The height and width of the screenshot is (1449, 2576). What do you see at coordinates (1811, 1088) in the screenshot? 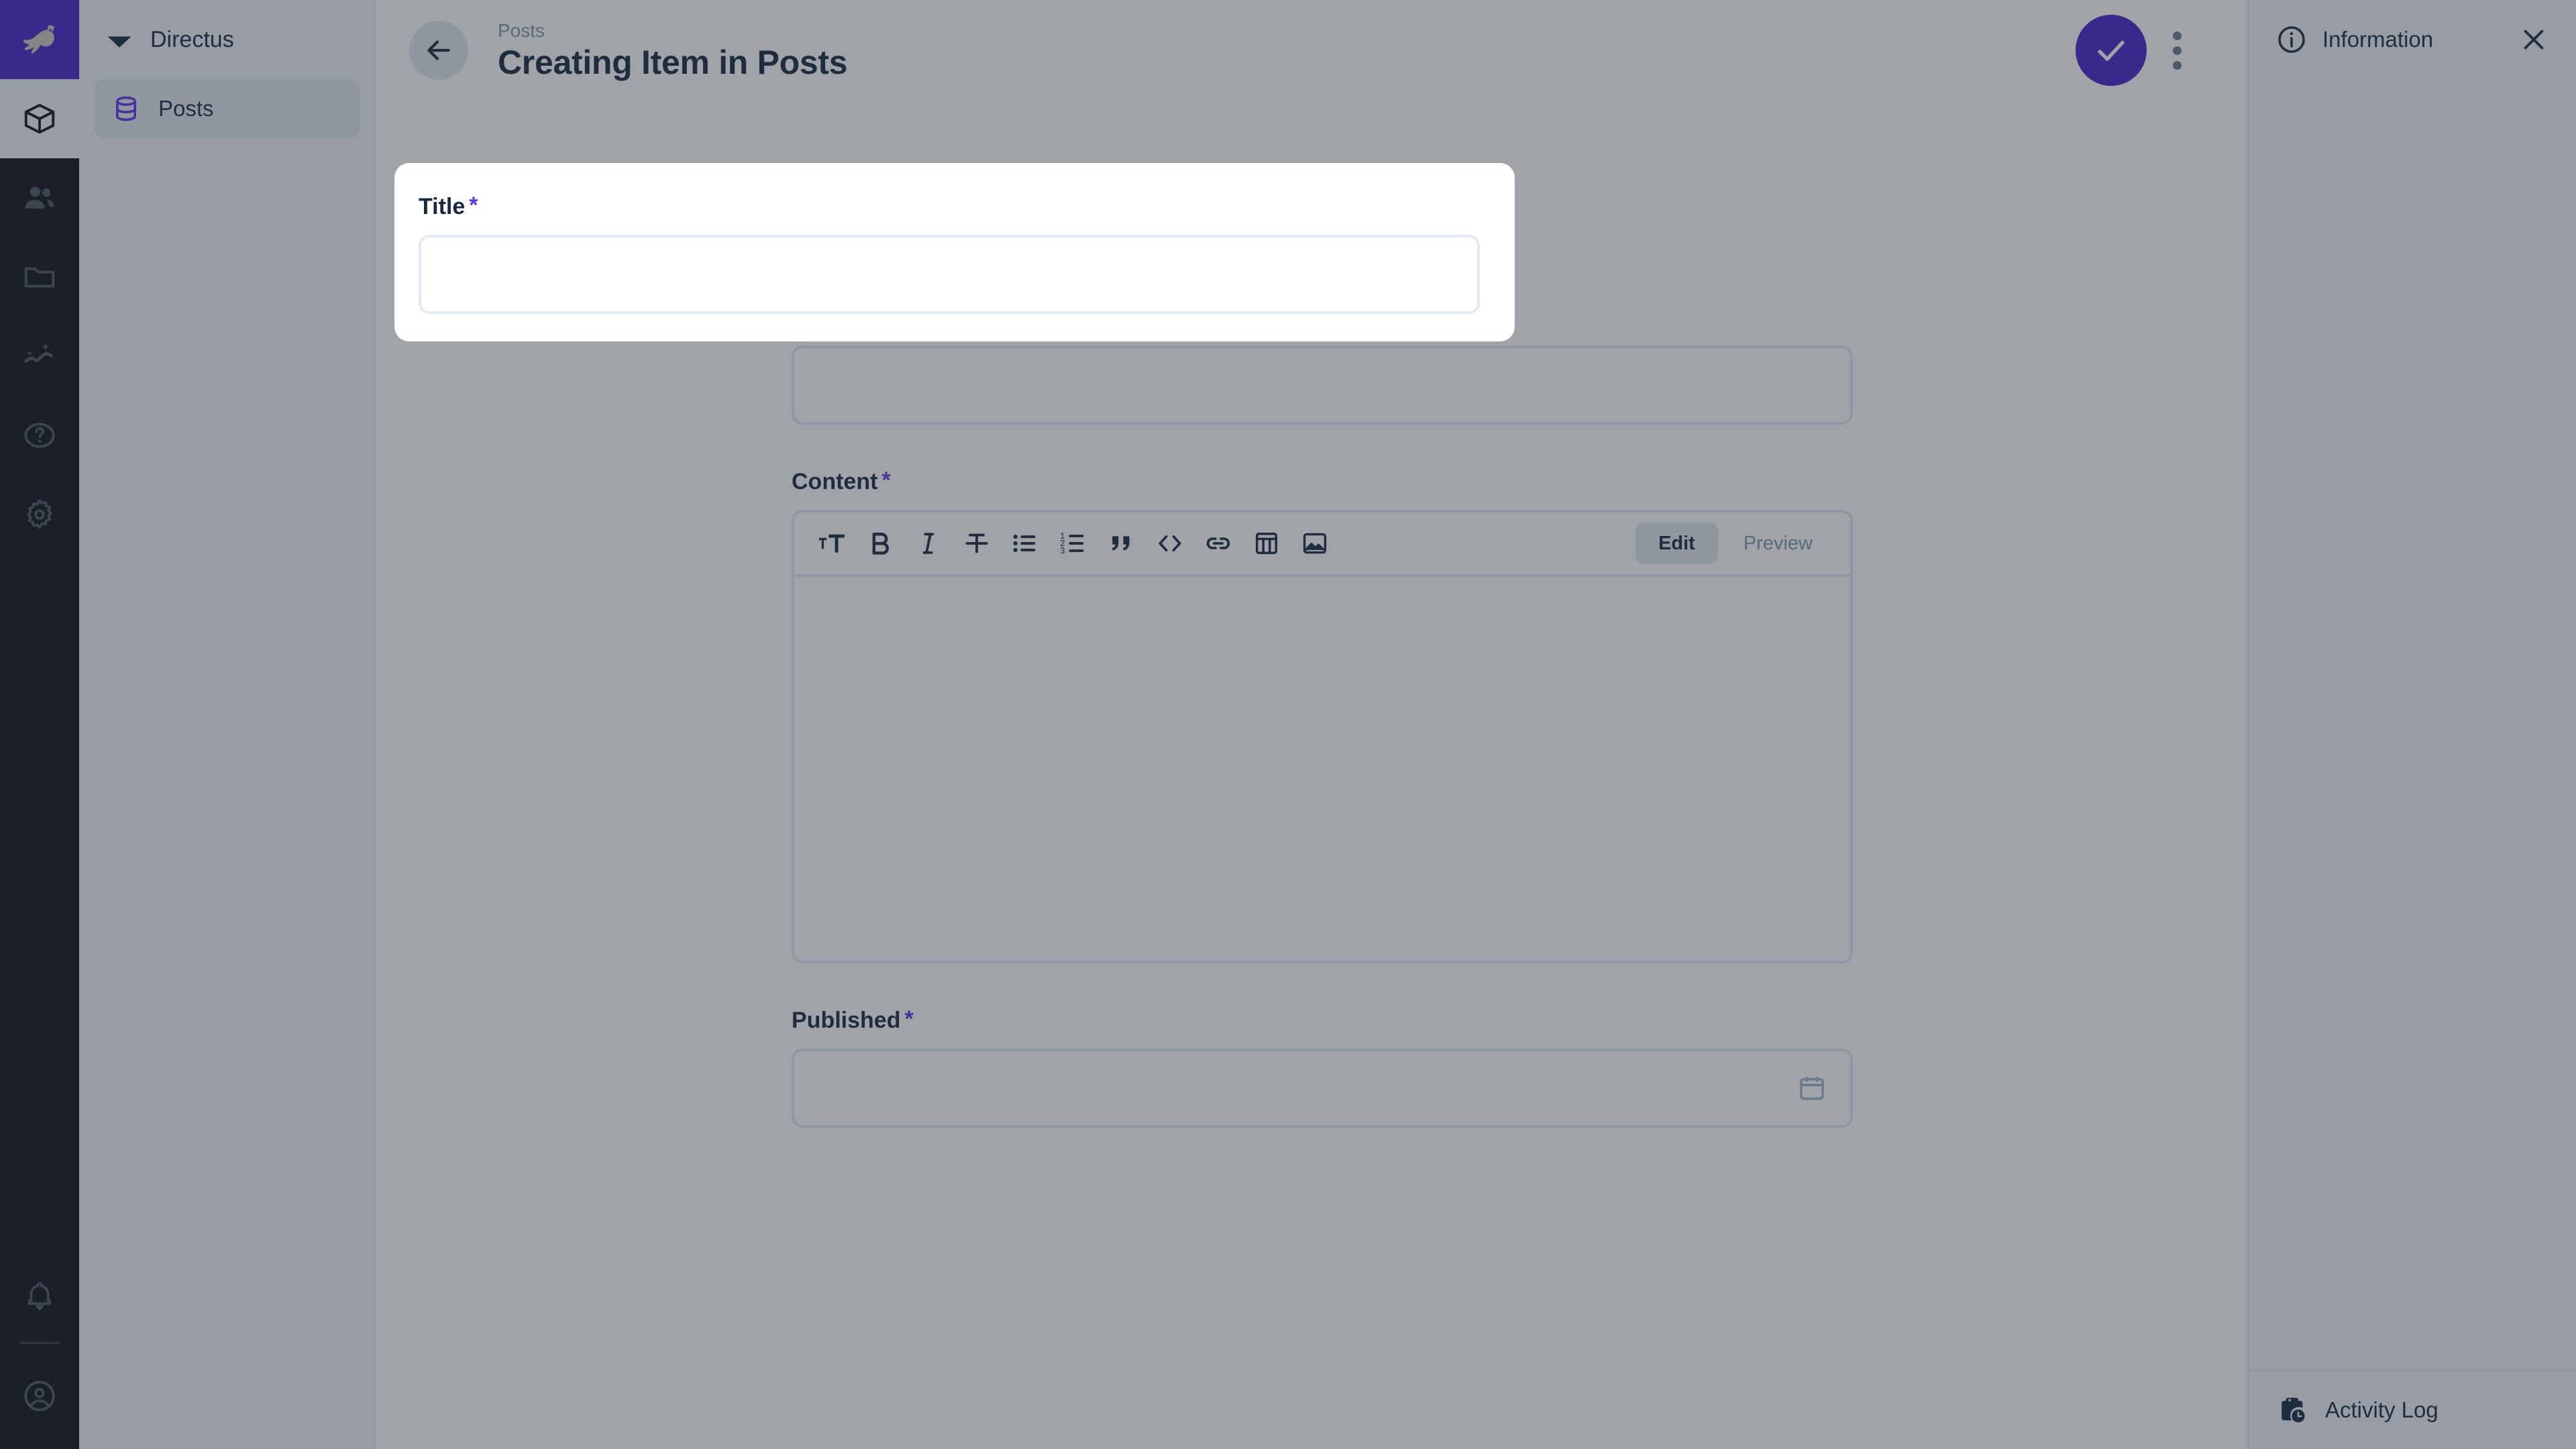
I see `calendar-icon` at bounding box center [1811, 1088].